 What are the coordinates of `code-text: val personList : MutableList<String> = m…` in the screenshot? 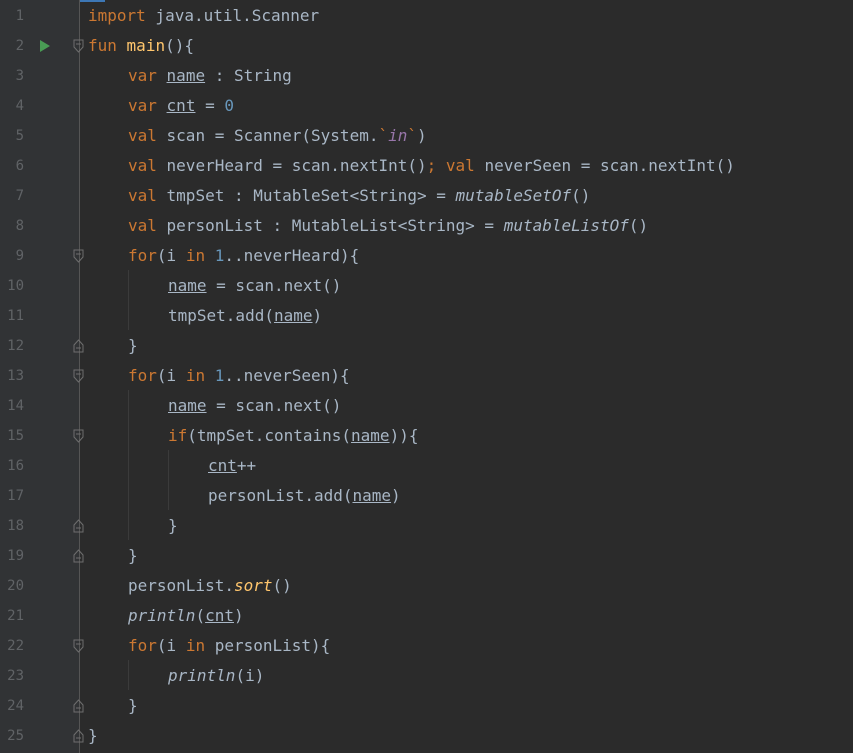 It's located at (388, 226).